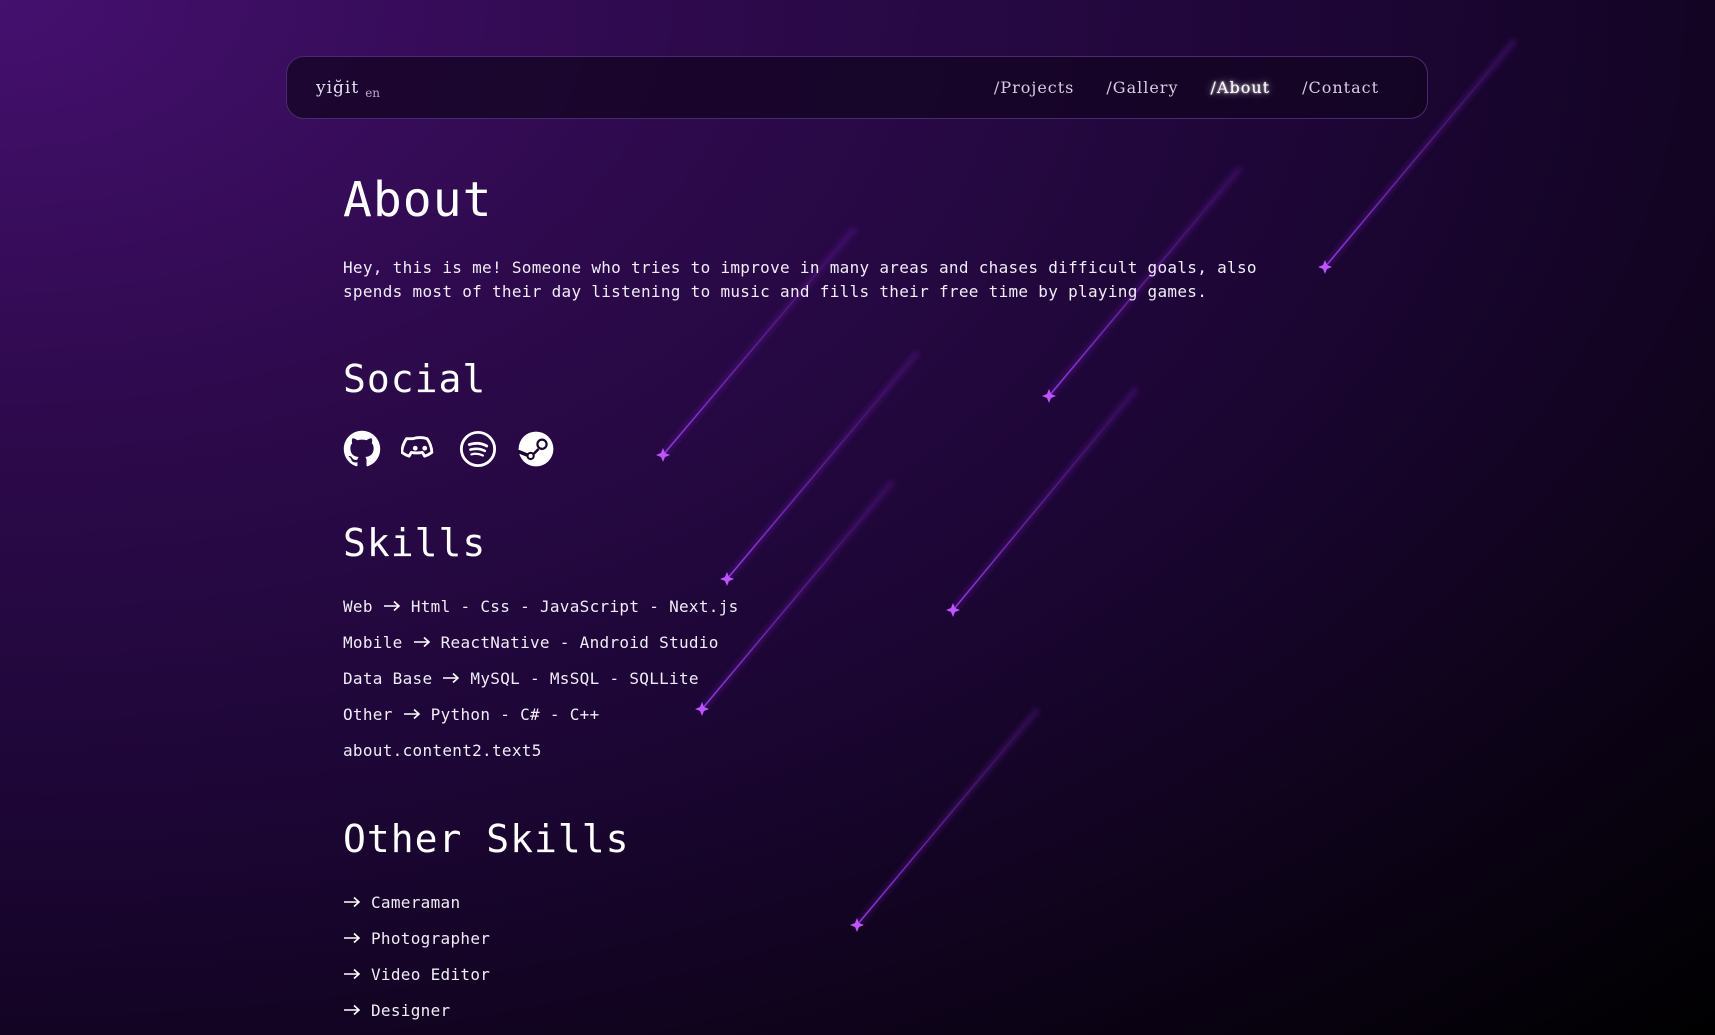 The height and width of the screenshot is (1035, 1715). I want to click on list-item: Photographer, so click(416, 938).